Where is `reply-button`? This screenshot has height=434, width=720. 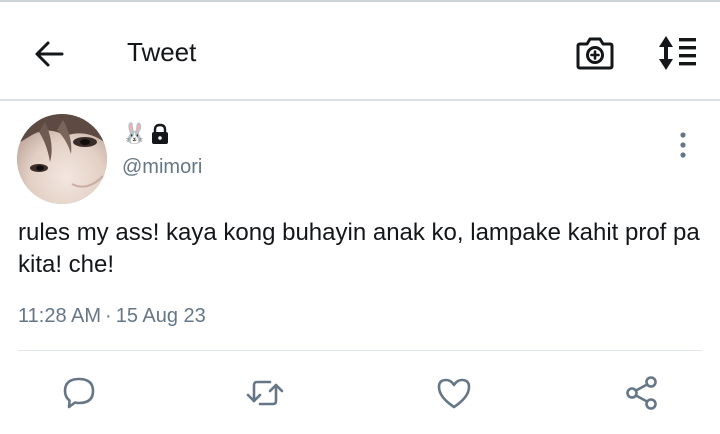
reply-button is located at coordinates (79, 393).